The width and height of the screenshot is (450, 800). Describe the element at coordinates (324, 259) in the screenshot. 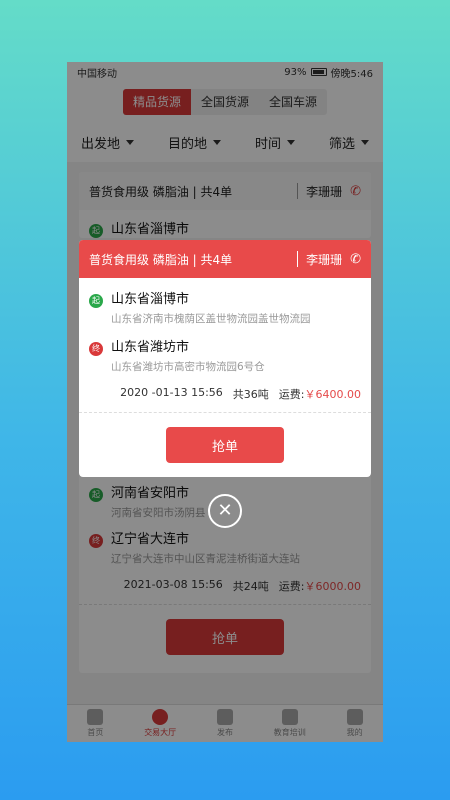

I see `contact-name: 李珊珊` at that location.